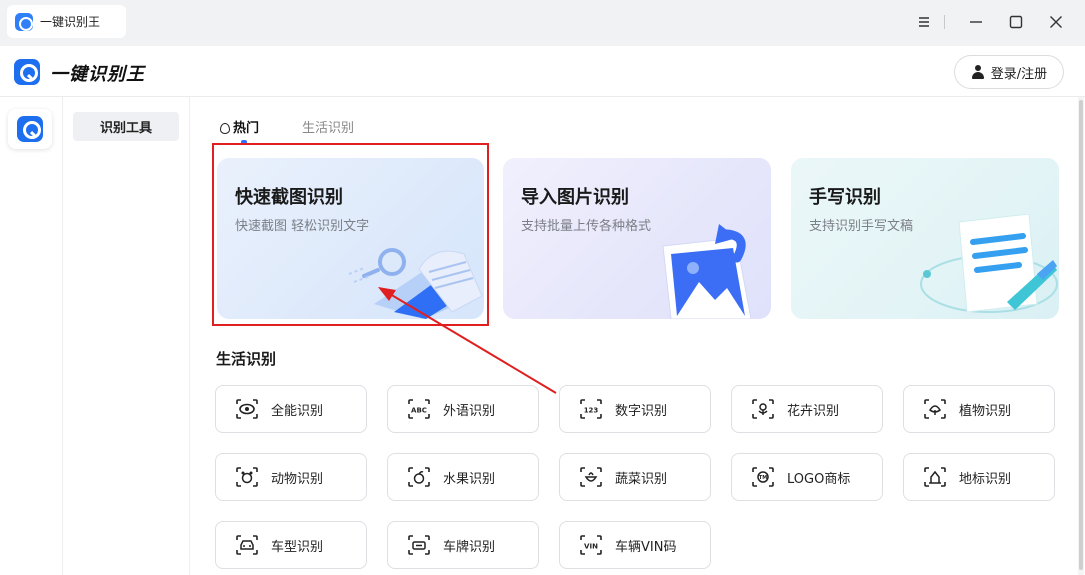  I want to click on section-title: 生活识别, so click(246, 359).